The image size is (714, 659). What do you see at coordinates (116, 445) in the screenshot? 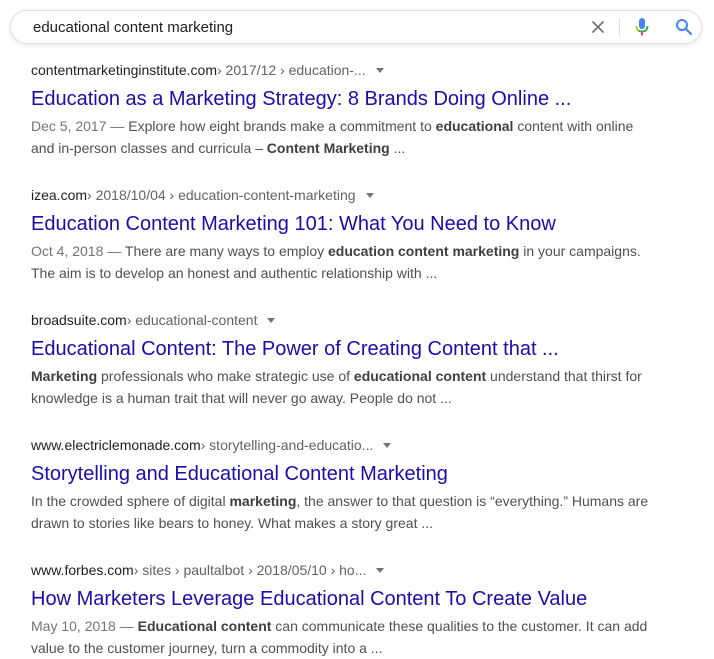
I see `result-host: www.electriclemonade.com` at bounding box center [116, 445].